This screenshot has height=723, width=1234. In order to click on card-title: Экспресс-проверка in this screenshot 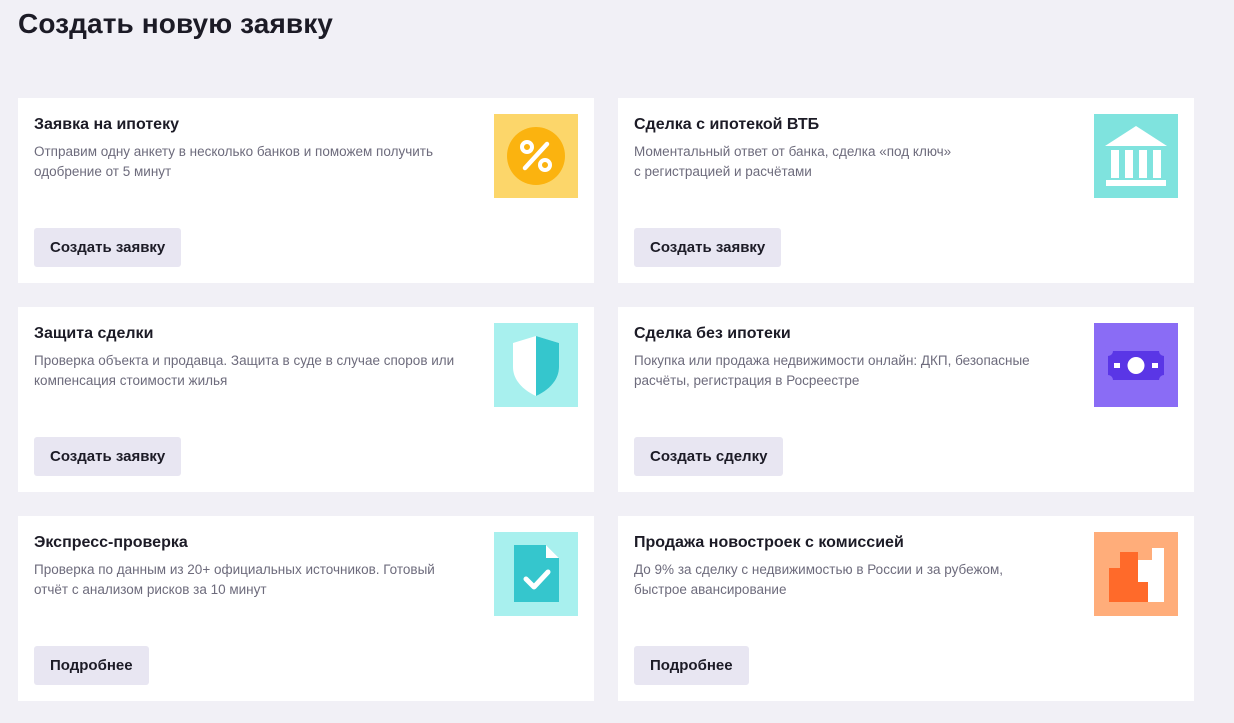, I will do `click(111, 542)`.